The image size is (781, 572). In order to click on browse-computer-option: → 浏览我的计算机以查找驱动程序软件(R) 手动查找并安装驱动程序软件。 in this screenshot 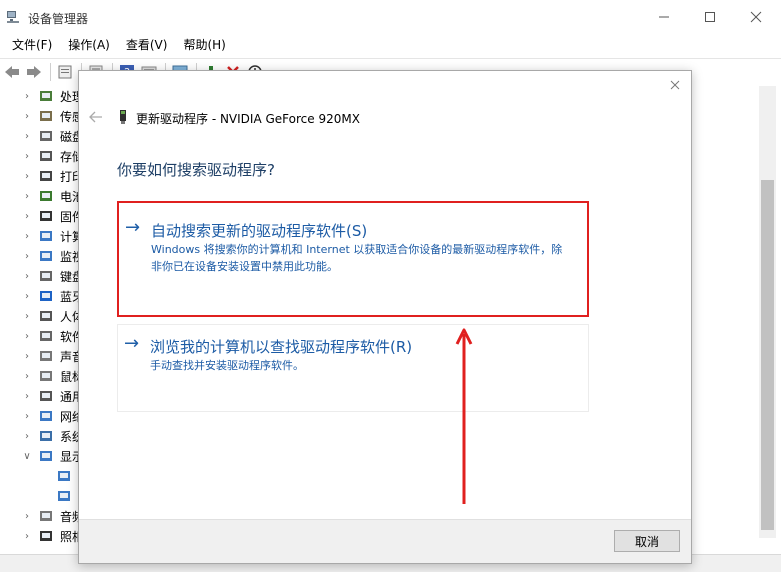, I will do `click(353, 368)`.